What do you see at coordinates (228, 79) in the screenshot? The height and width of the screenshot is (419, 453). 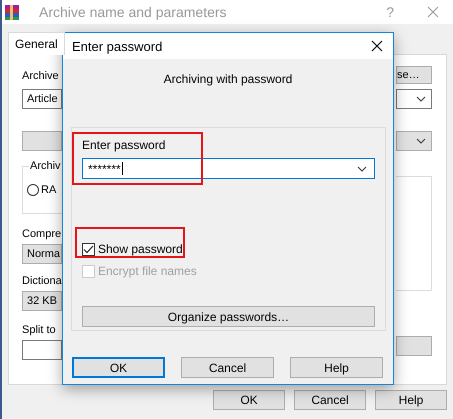 I see `dialog-heading: Archiving with password` at bounding box center [228, 79].